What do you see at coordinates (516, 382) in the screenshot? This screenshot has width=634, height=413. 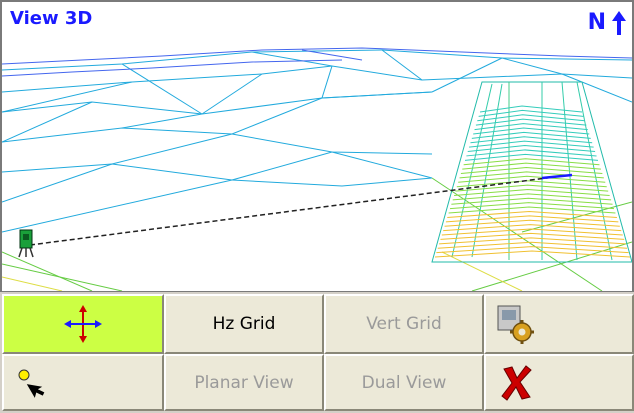 I see `close-x-icon` at bounding box center [516, 382].